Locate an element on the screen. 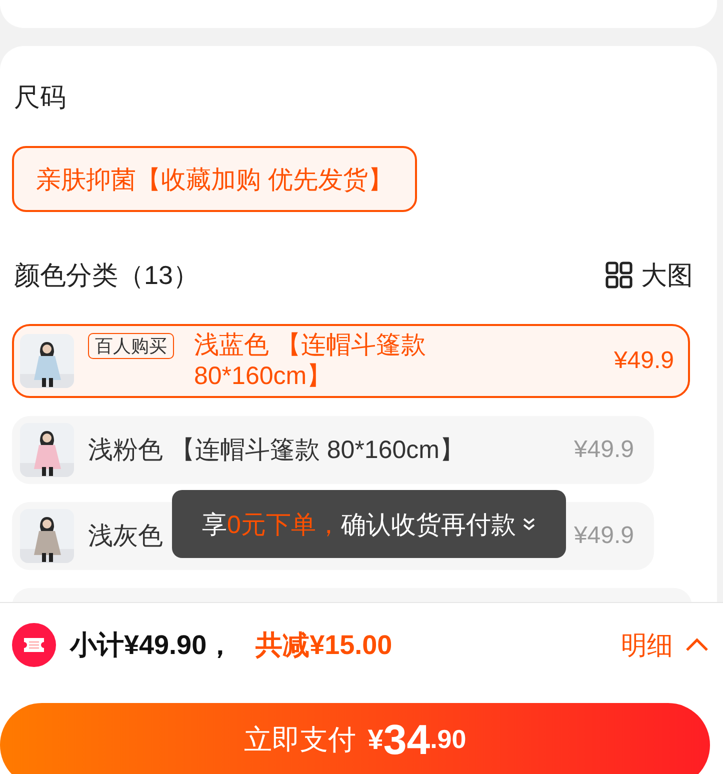 The width and height of the screenshot is (723, 774). discount-total: 共减¥15.00 is located at coordinates (324, 645).